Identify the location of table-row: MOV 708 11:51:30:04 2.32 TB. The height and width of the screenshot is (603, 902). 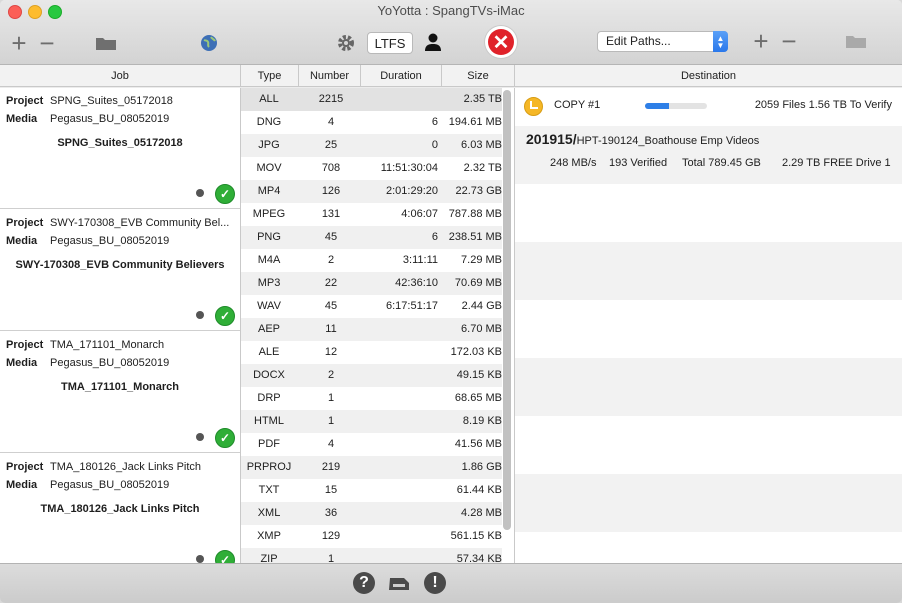
(371, 168).